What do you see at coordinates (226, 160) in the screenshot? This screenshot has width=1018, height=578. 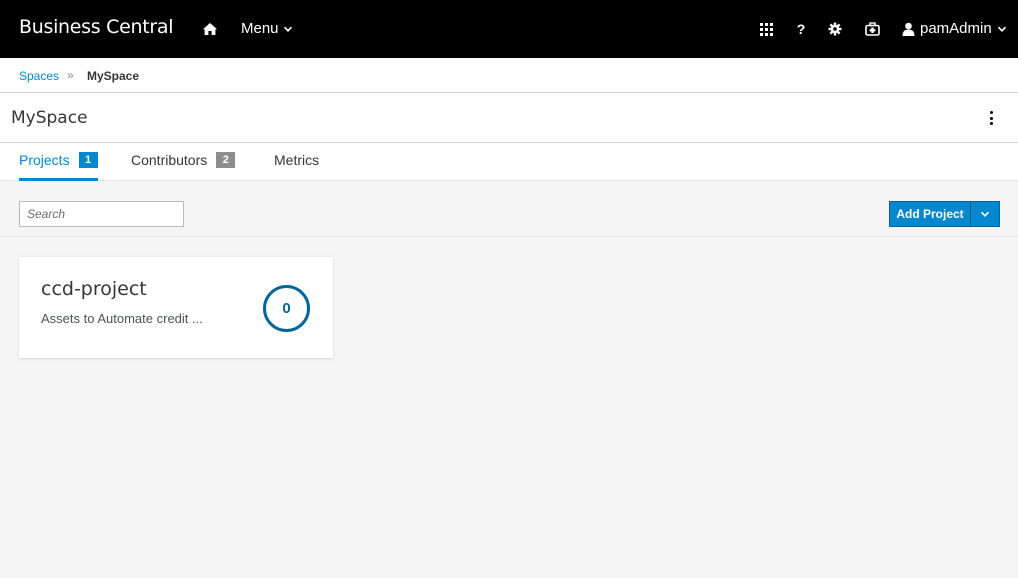 I see `tab-count-badge: 2` at bounding box center [226, 160].